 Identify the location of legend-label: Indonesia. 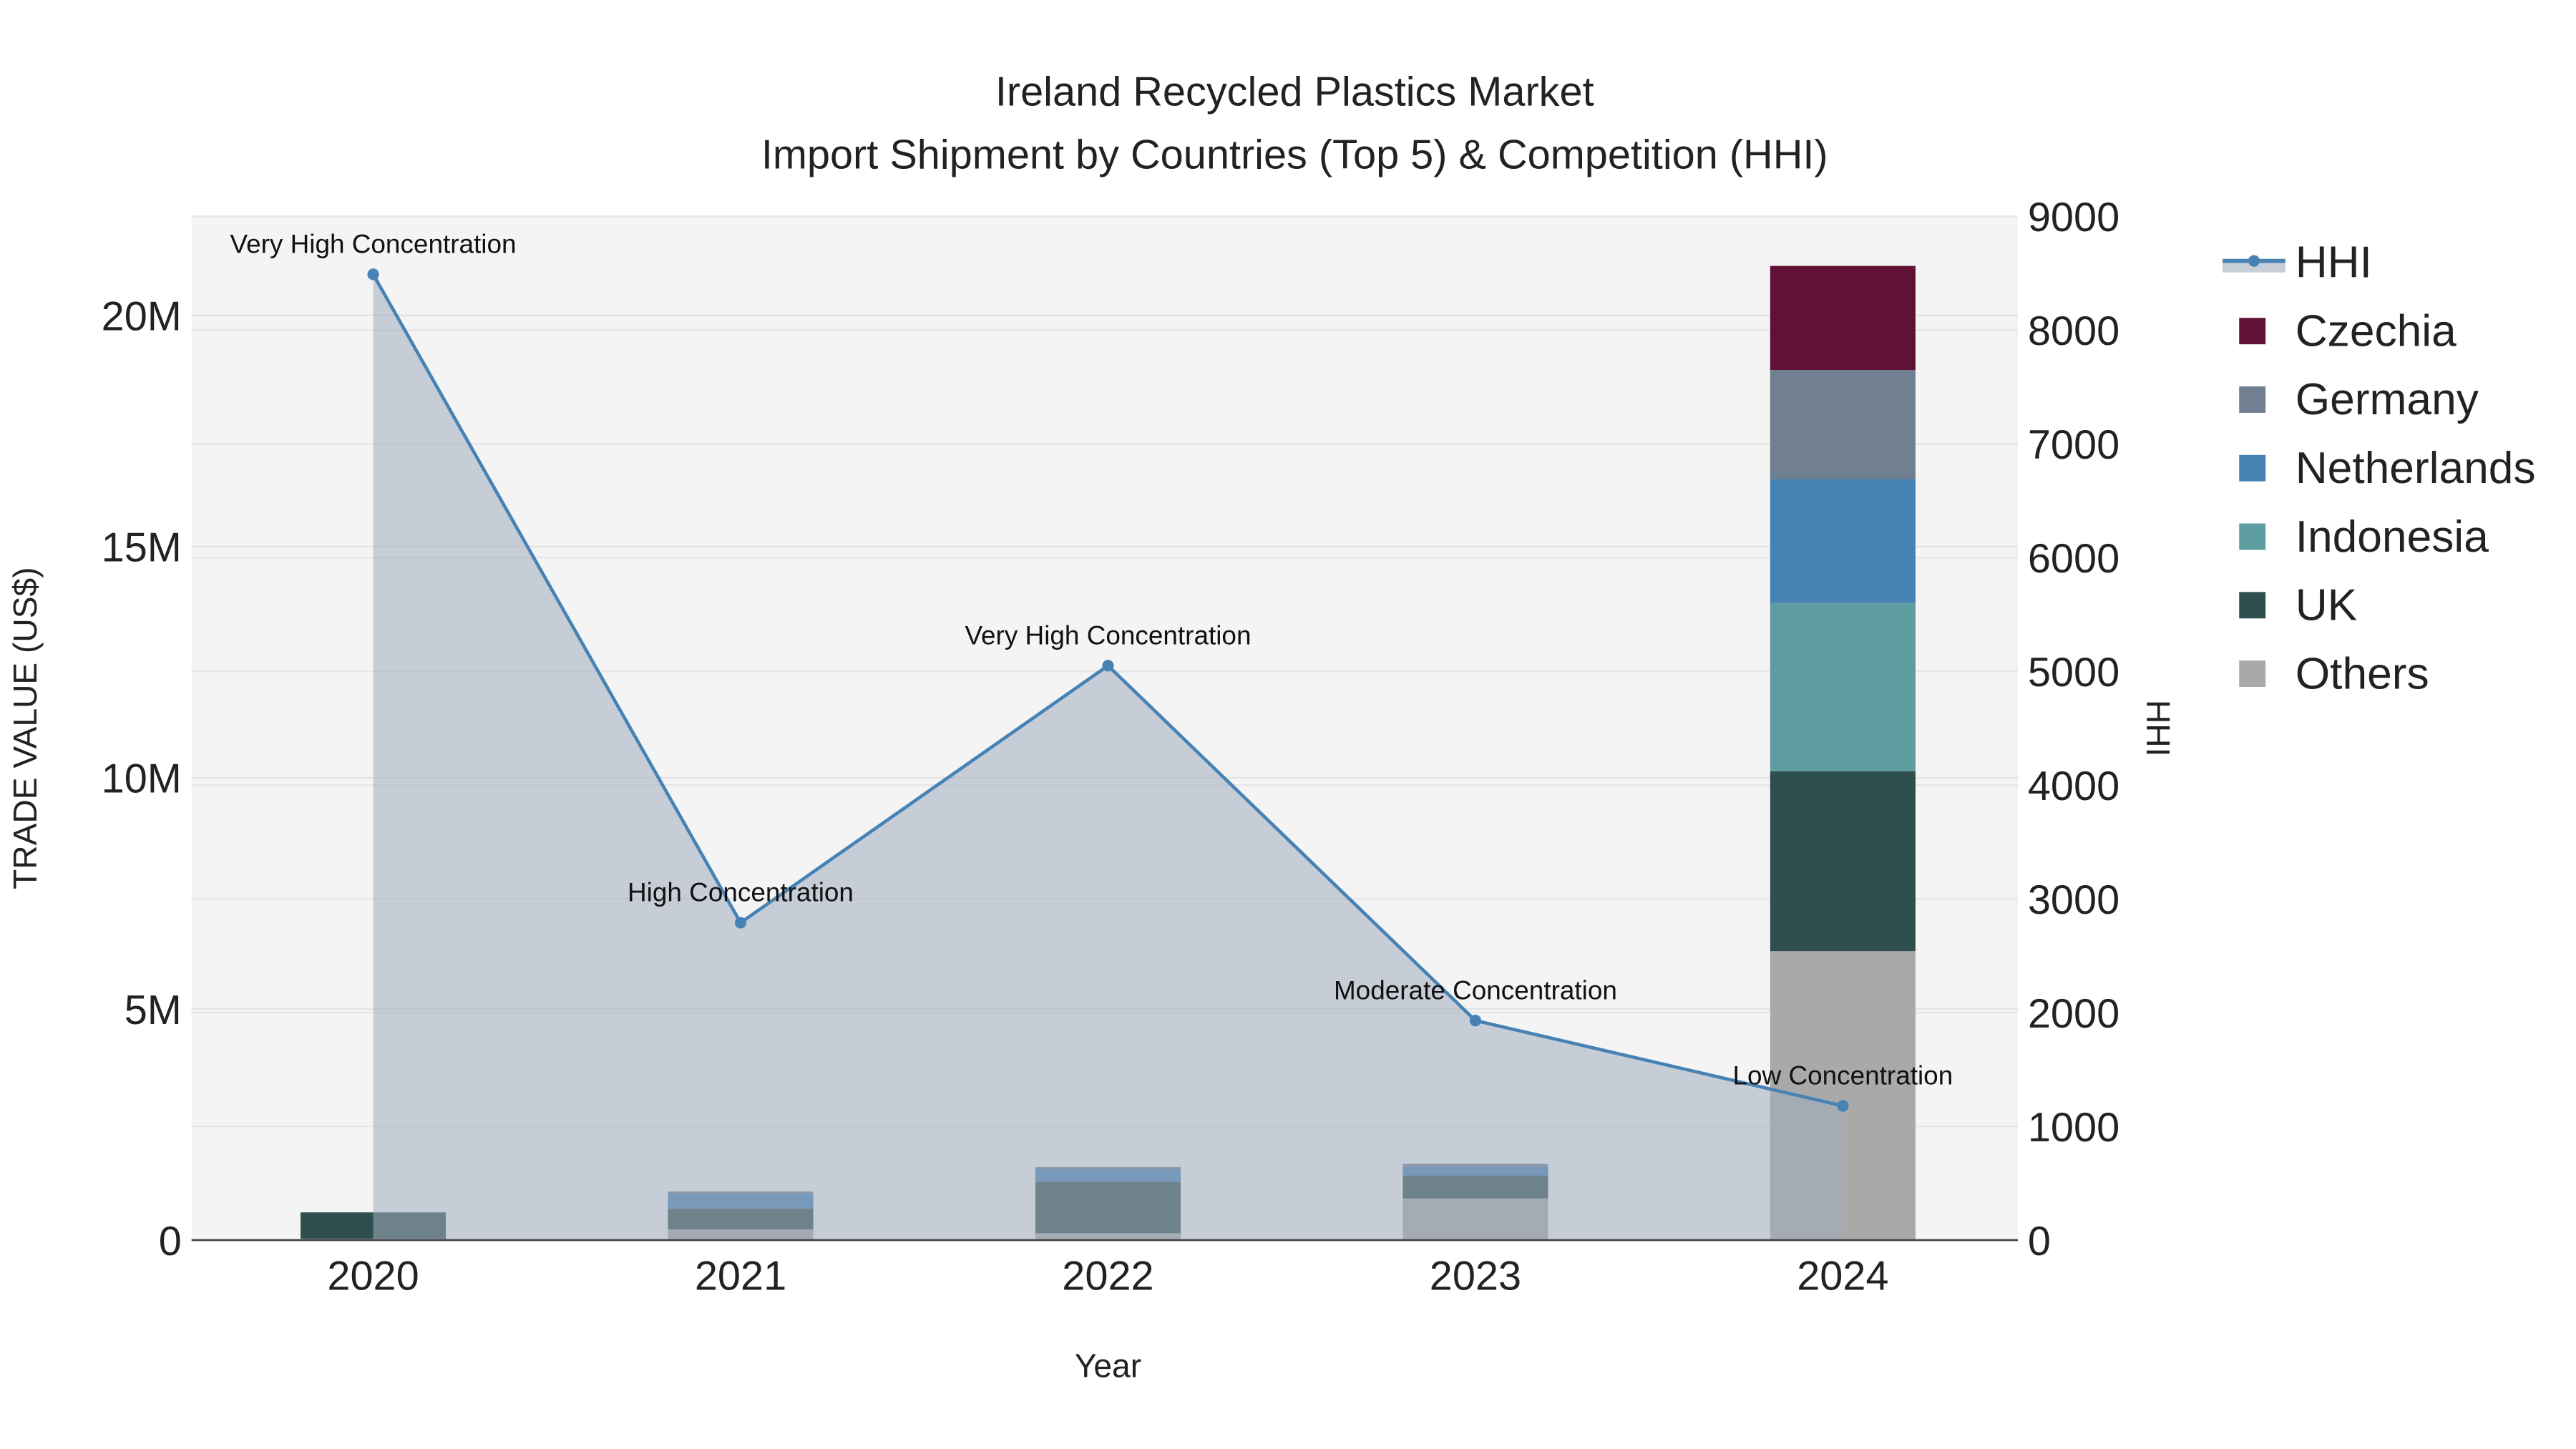
(2392, 537).